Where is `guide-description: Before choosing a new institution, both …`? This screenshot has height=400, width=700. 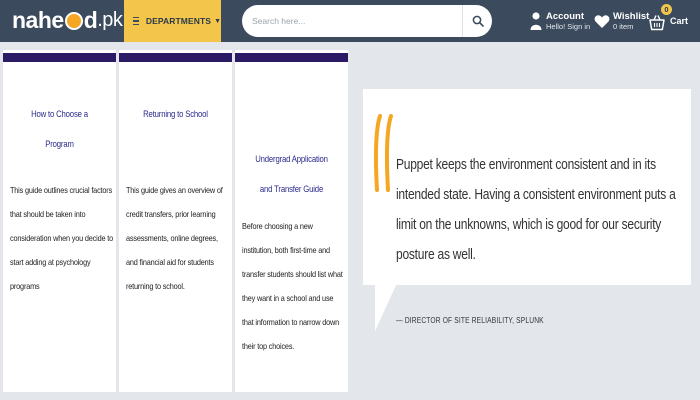
guide-description: Before choosing a new institution, both … is located at coordinates (292, 286).